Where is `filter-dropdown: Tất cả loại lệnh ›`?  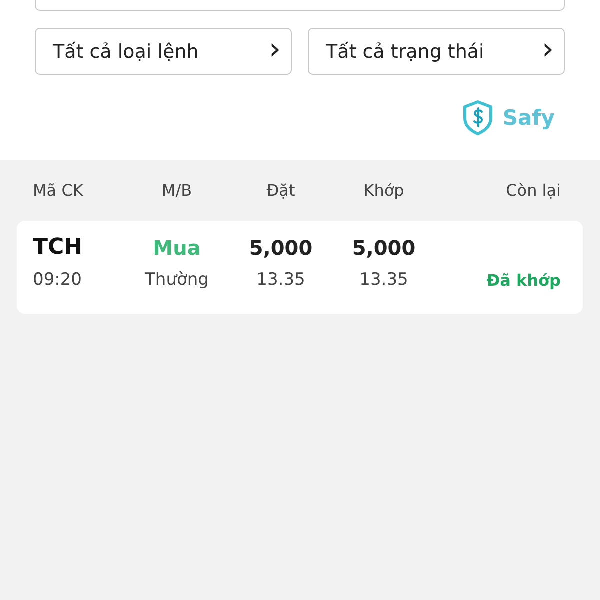 filter-dropdown: Tất cả loại lệnh › is located at coordinates (163, 51).